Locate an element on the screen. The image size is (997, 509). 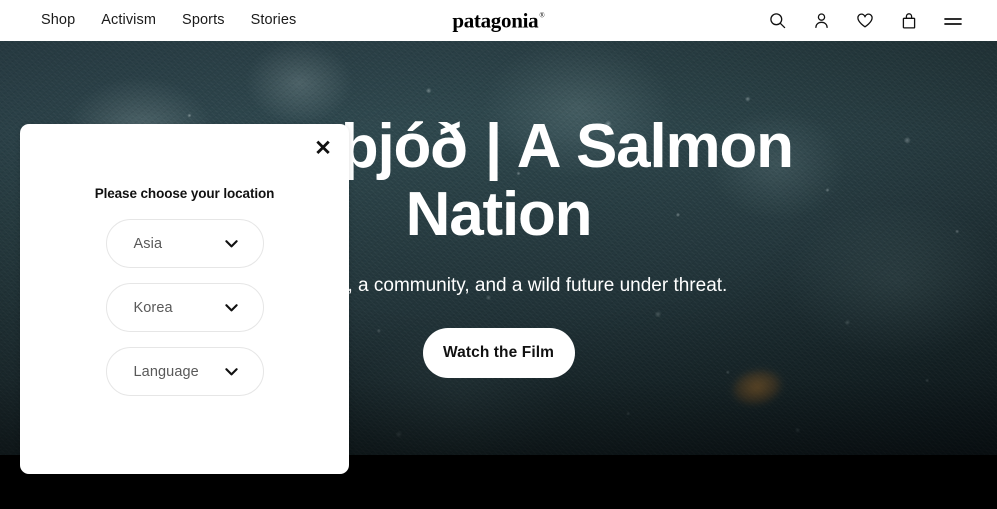
country-select-value: Korea is located at coordinates (153, 307).